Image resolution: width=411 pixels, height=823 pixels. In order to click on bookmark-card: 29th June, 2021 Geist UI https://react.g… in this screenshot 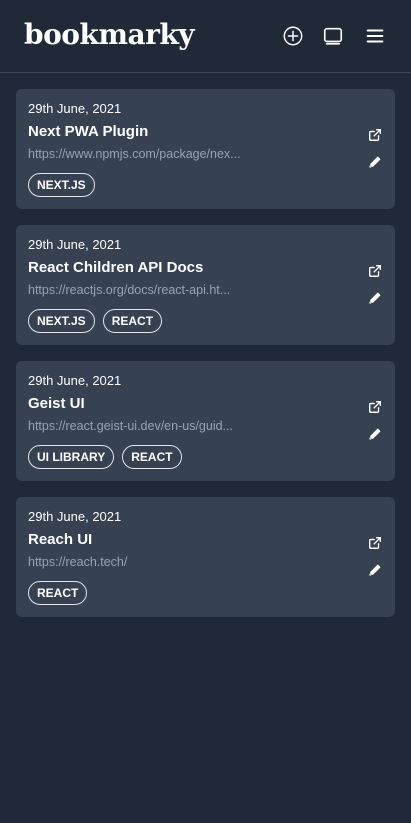, I will do `click(205, 421)`.